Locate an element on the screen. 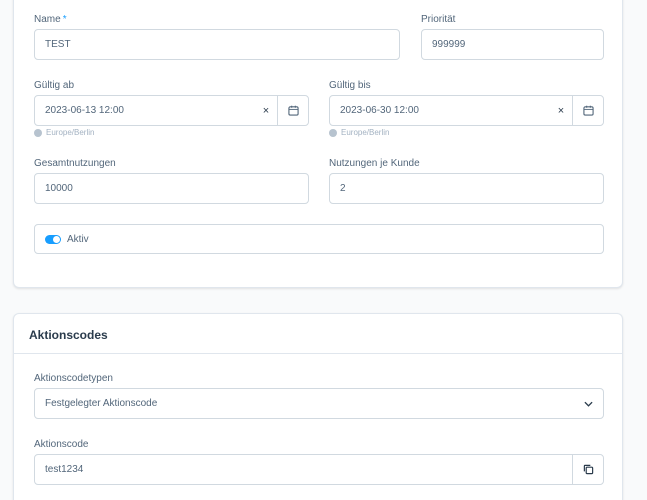  active-switch-row: Aktiv is located at coordinates (319, 239).